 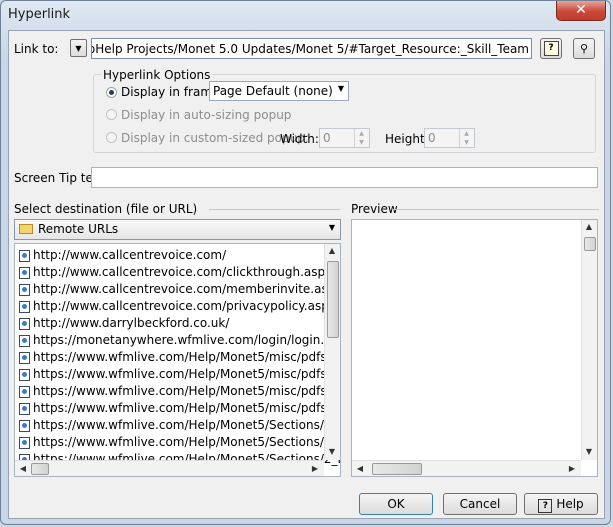 What do you see at coordinates (396, 504) in the screenshot?
I see `ok-button: OK` at bounding box center [396, 504].